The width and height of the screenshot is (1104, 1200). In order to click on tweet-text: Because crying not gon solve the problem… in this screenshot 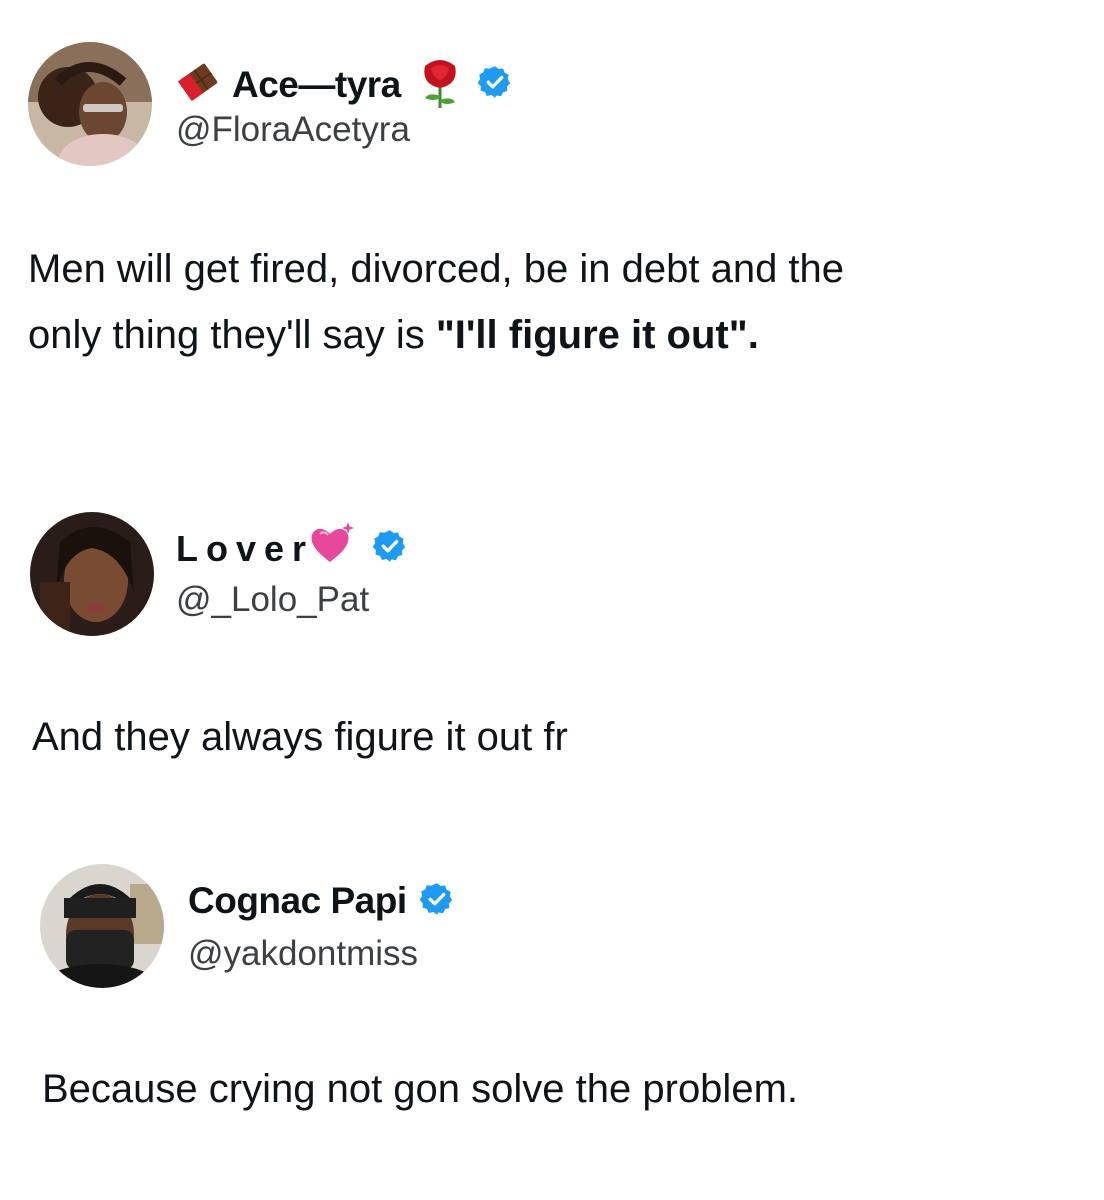, I will do `click(420, 1089)`.